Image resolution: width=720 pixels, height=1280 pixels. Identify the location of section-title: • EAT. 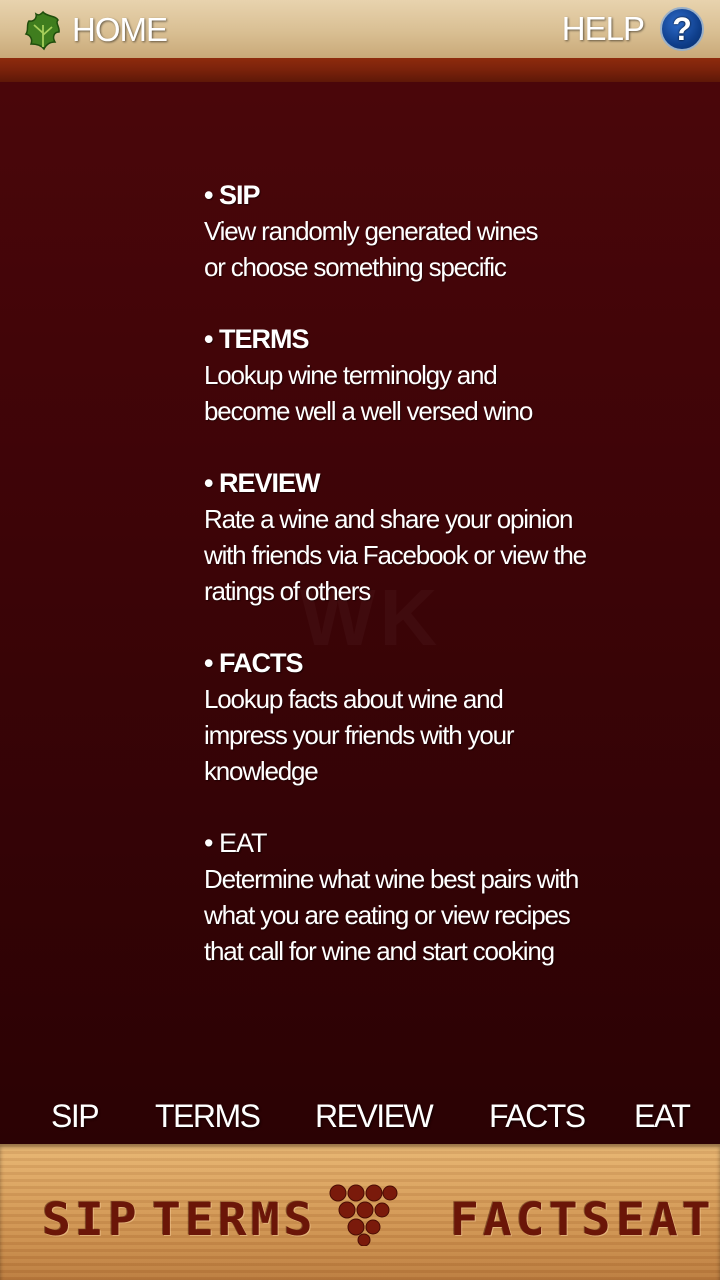
(235, 843).